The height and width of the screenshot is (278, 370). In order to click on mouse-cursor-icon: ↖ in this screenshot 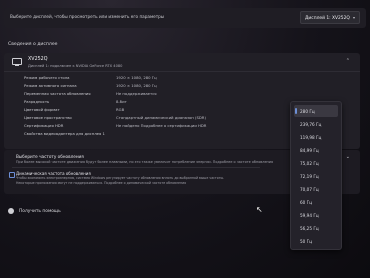, I will do `click(259, 209)`.